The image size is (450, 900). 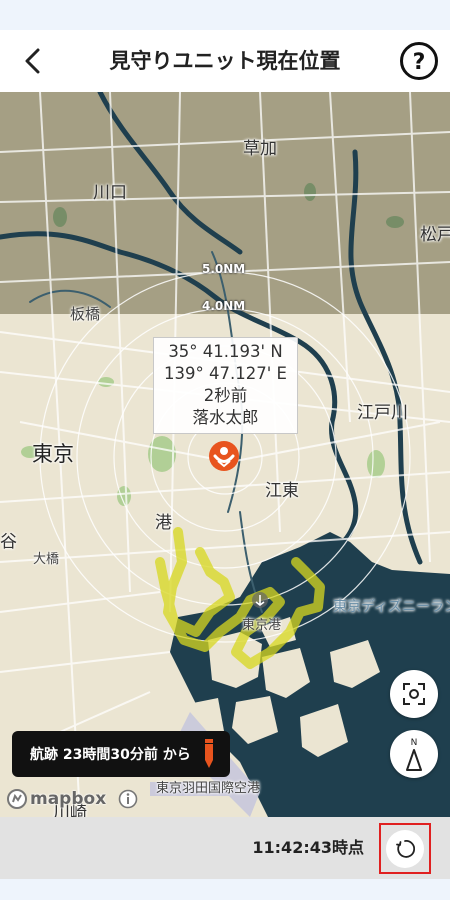 What do you see at coordinates (224, 269) in the screenshot?
I see `range-label-5nm: 5.0NM` at bounding box center [224, 269].